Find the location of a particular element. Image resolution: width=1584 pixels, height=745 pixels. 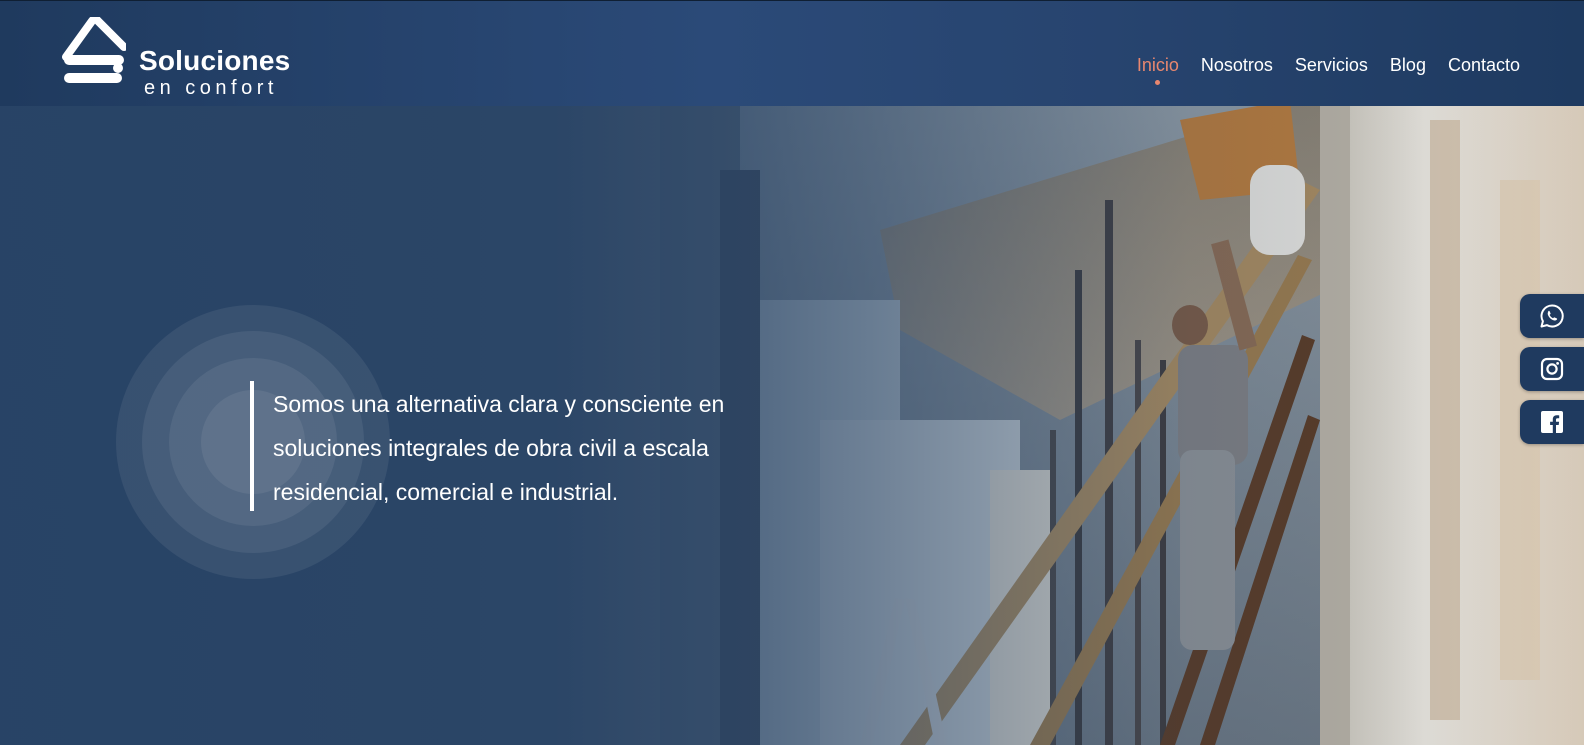

nav-item-blog: Blog is located at coordinates (1408, 65).